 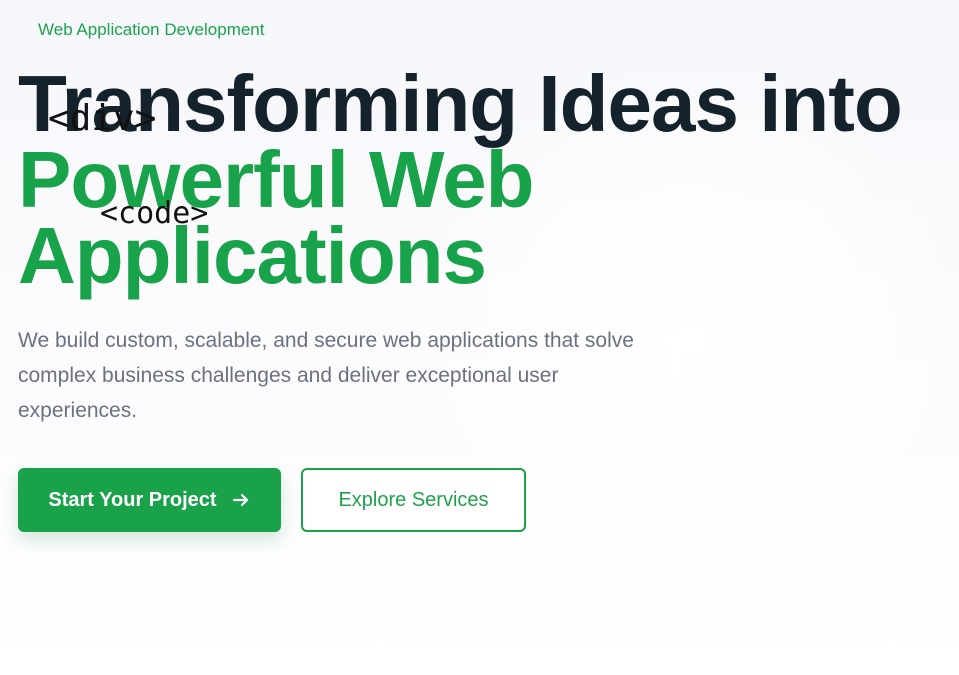 I want to click on floating-code-tag: <code>, so click(x=154, y=213).